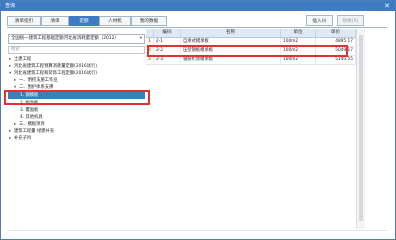  Describe the element at coordinates (150, 60) in the screenshot. I see `row-index: 3` at that location.